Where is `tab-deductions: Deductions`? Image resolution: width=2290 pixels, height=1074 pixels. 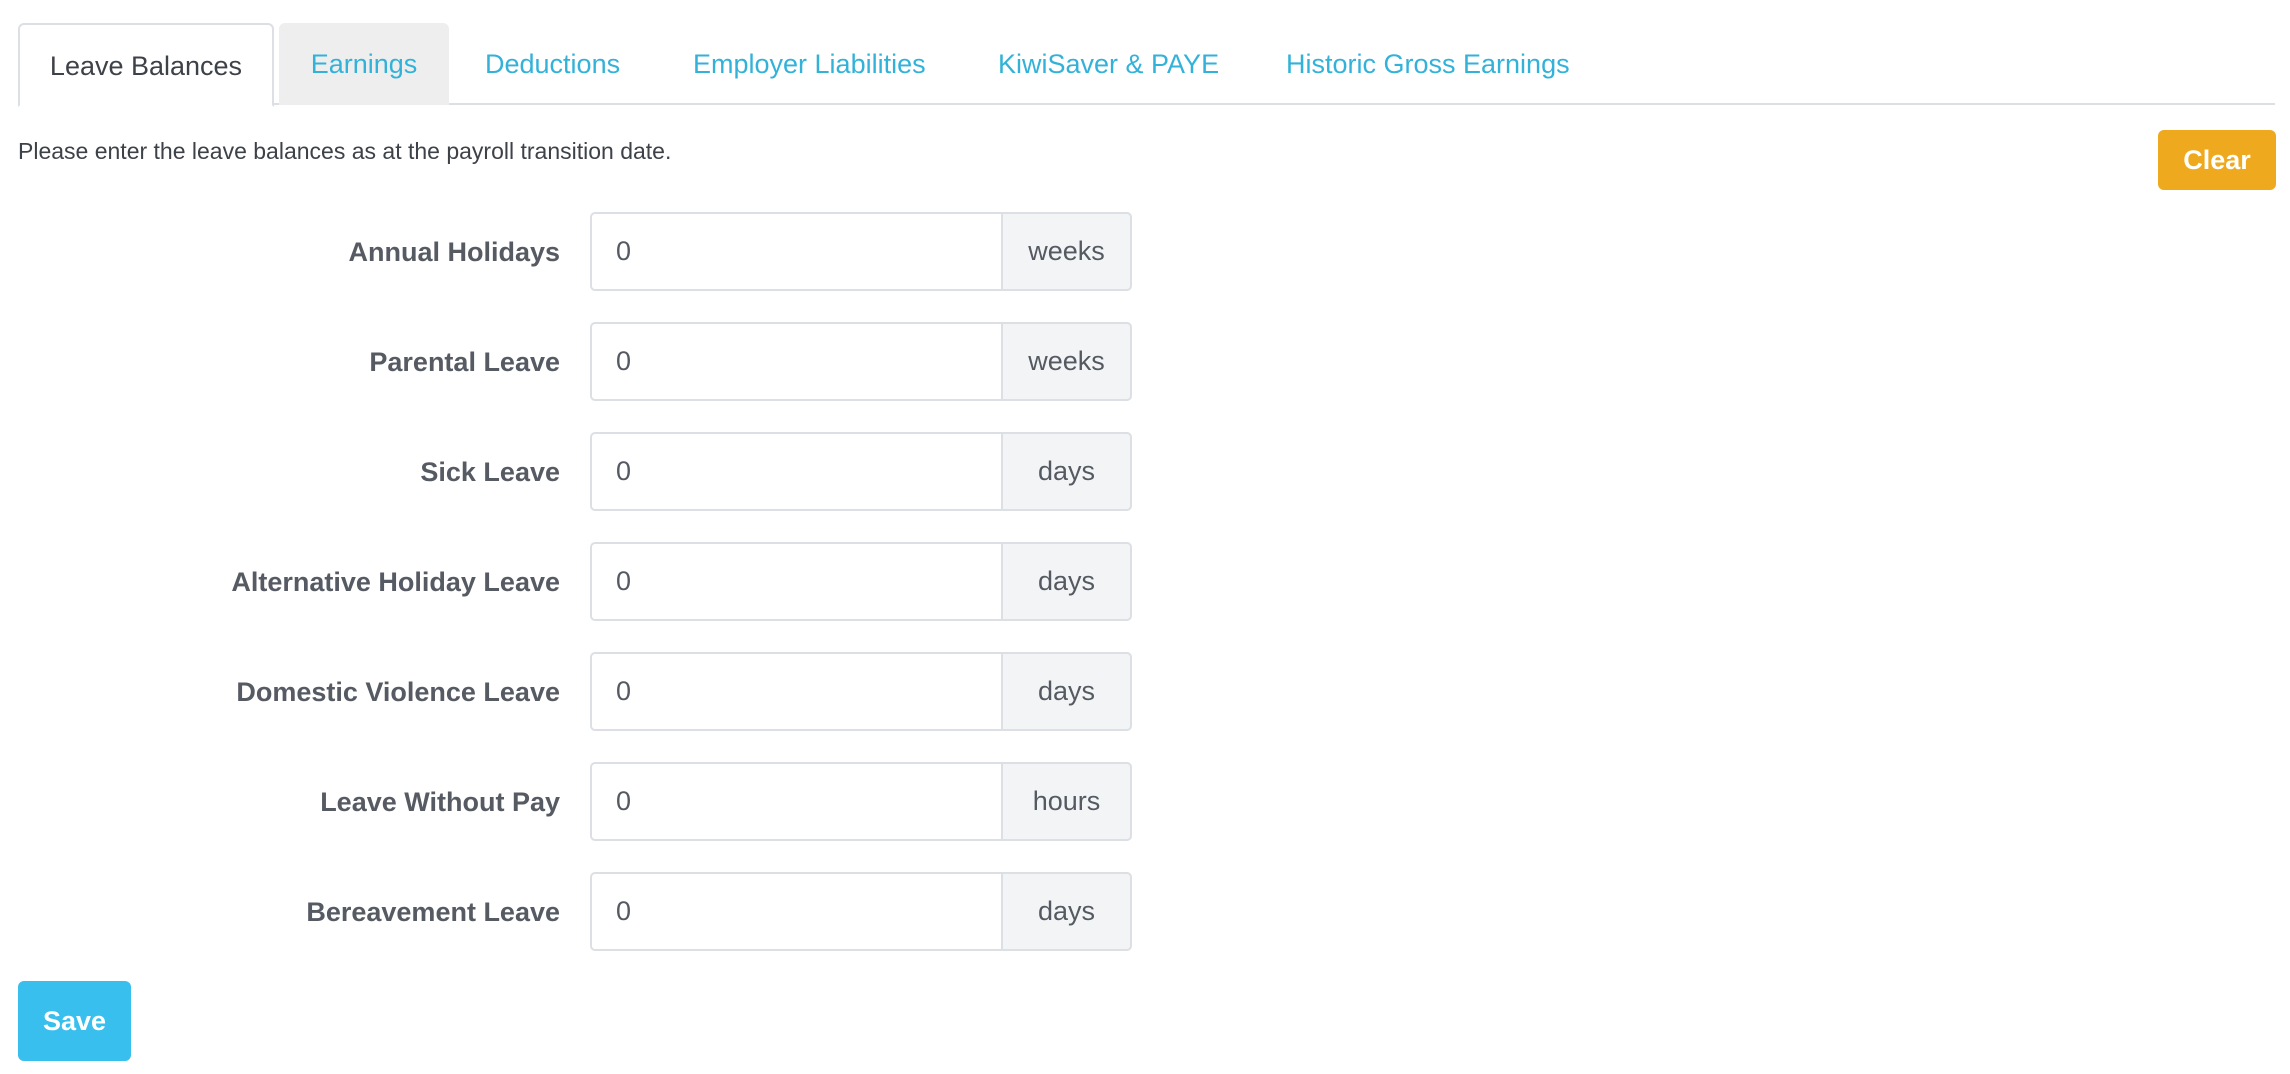 tab-deductions: Deductions is located at coordinates (552, 64).